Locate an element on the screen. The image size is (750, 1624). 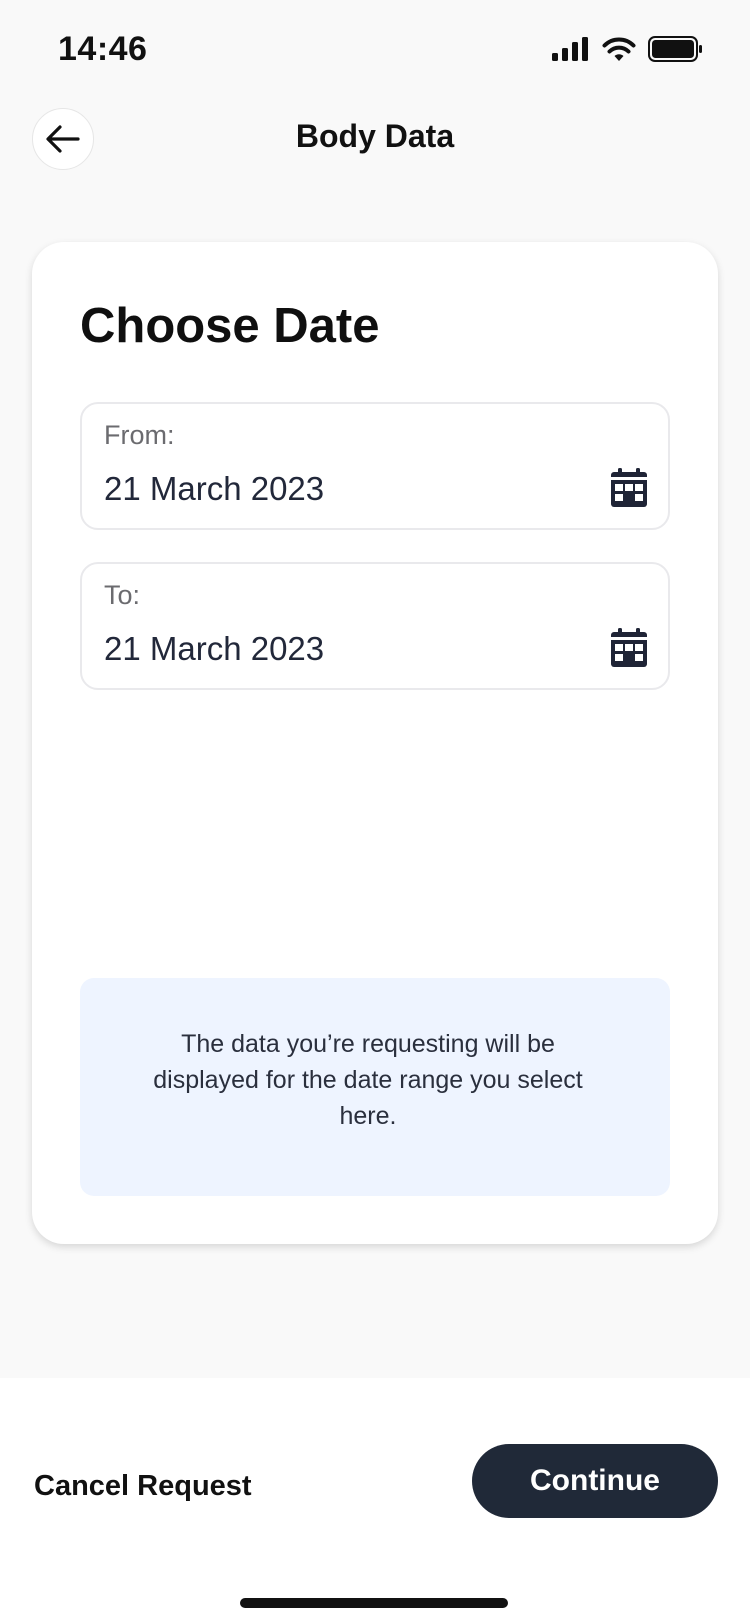
cellular-signal-icon is located at coordinates (570, 49).